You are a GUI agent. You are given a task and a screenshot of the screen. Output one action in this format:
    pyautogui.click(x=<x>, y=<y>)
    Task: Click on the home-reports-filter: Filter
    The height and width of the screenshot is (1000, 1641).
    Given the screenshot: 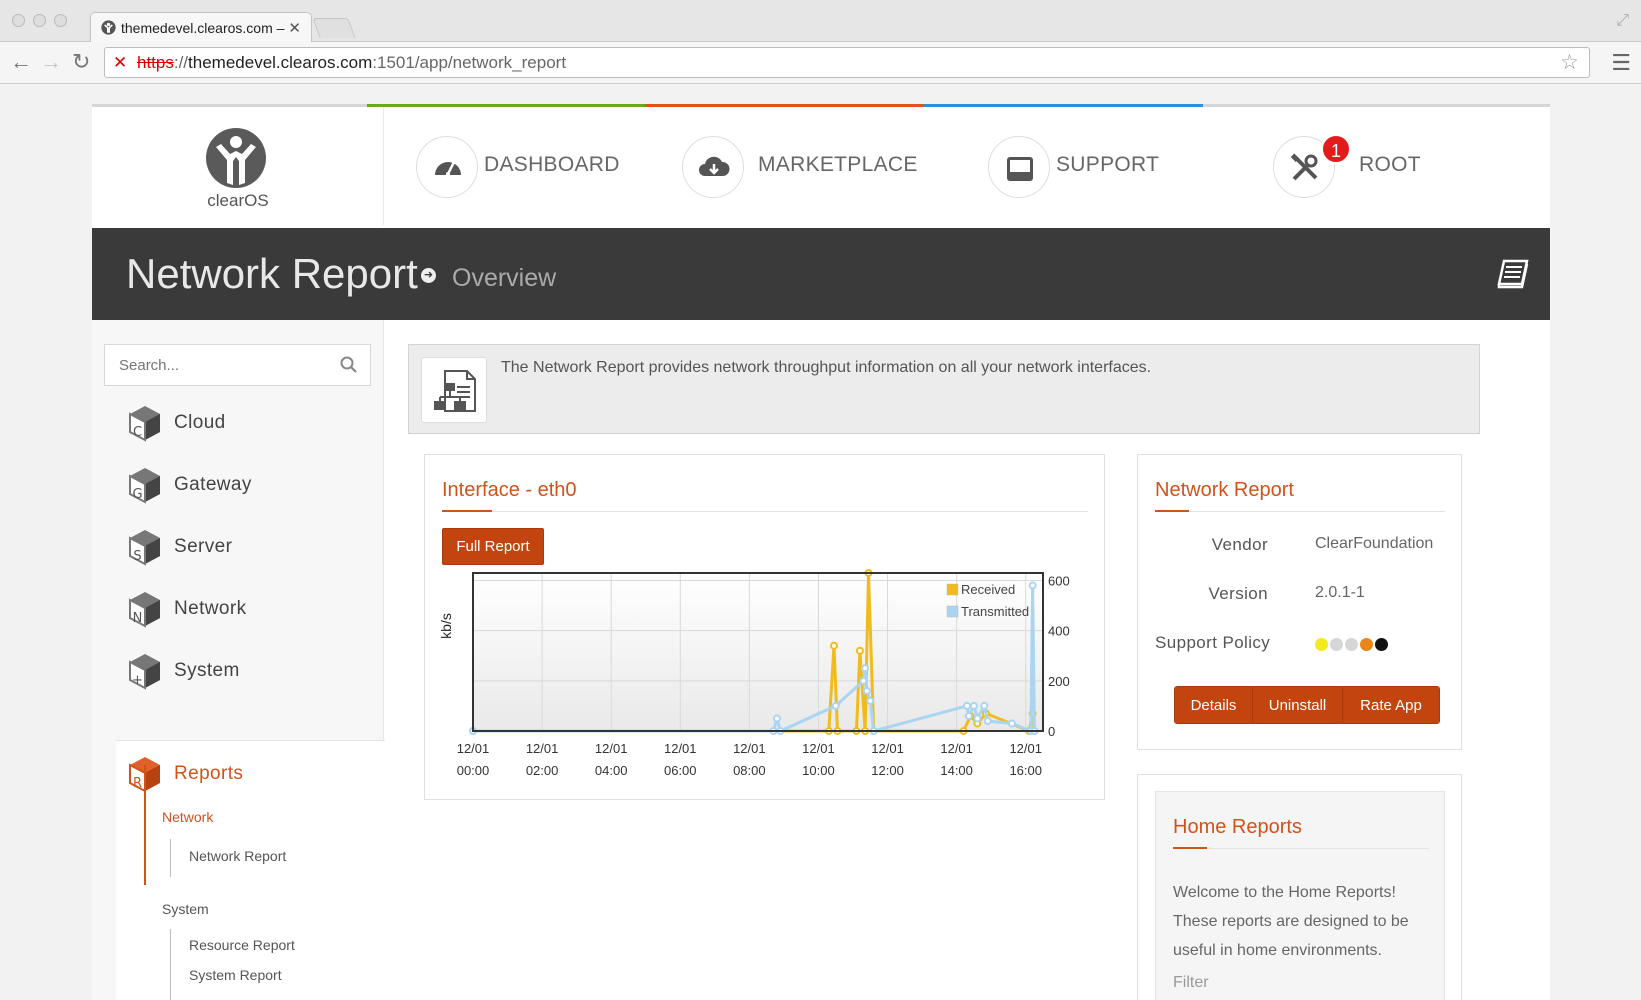 What is the action you would take?
    pyautogui.click(x=1191, y=982)
    